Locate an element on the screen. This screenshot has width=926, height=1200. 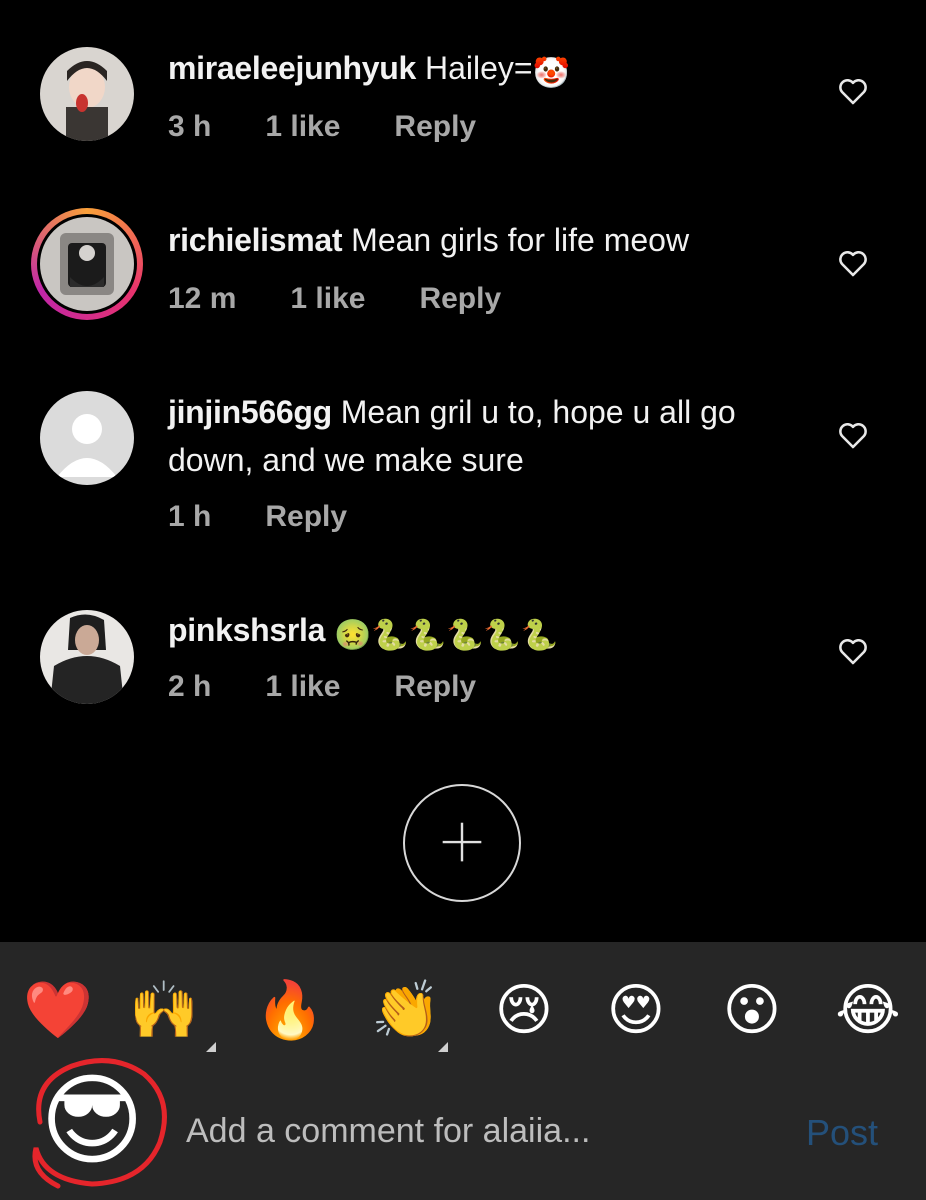
reaction-heart-eyes-button: 😍 is located at coordinates (636, 1010).